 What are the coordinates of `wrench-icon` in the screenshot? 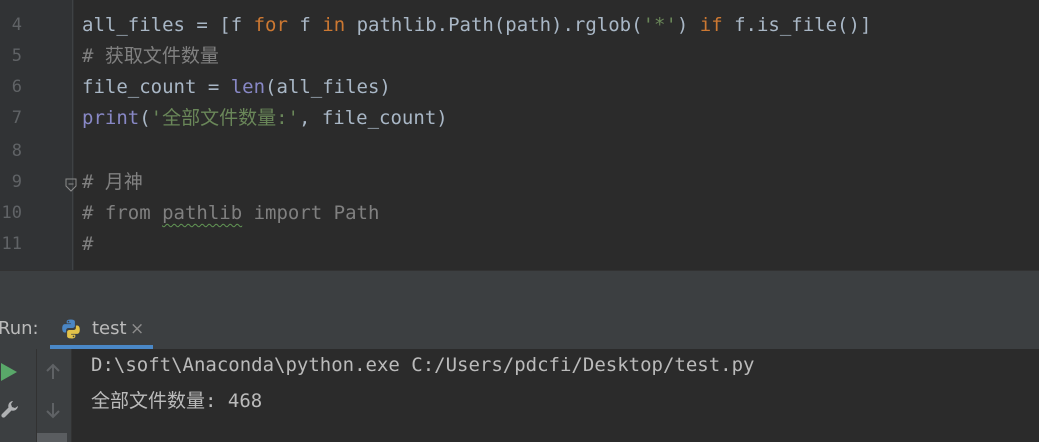 It's located at (10, 409).